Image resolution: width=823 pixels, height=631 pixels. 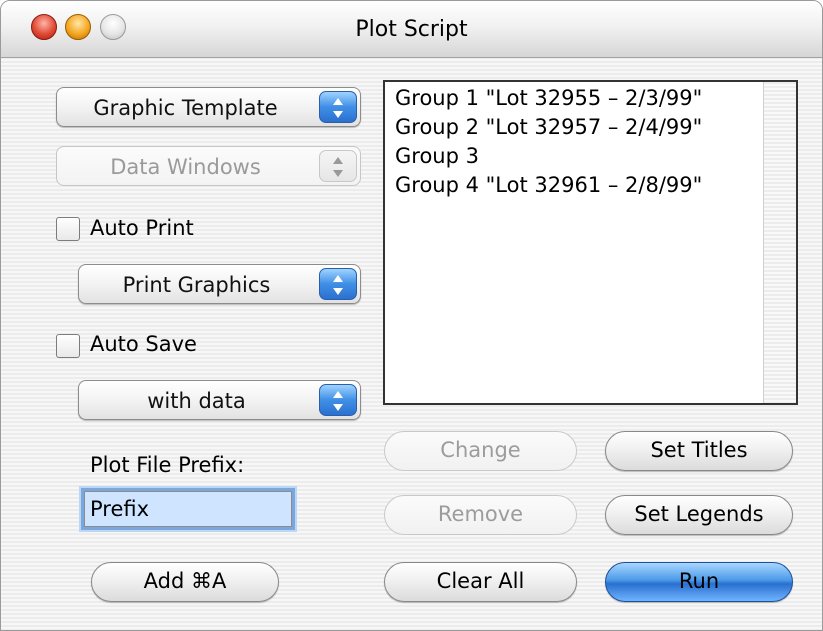 What do you see at coordinates (699, 515) in the screenshot?
I see `set-legends-button: Set Legends` at bounding box center [699, 515].